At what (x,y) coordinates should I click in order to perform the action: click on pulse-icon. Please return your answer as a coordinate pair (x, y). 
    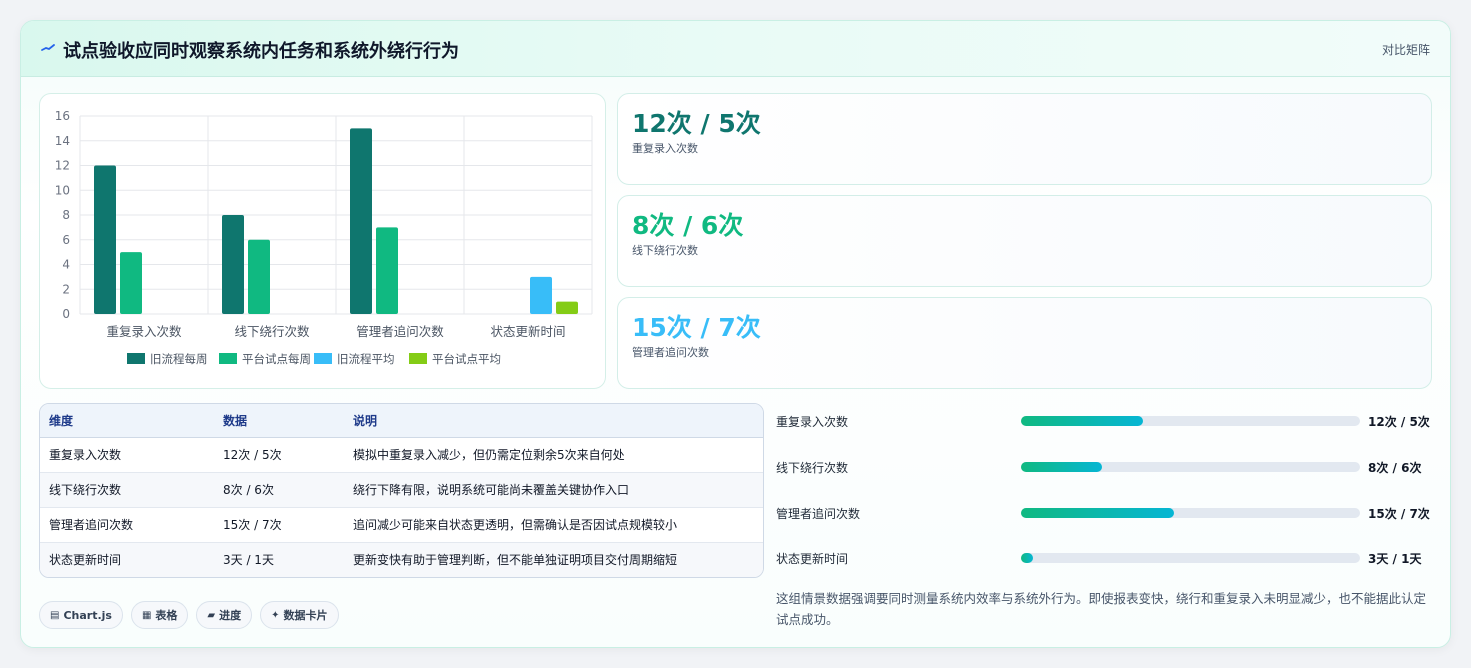
    Looking at the image, I should click on (48, 47).